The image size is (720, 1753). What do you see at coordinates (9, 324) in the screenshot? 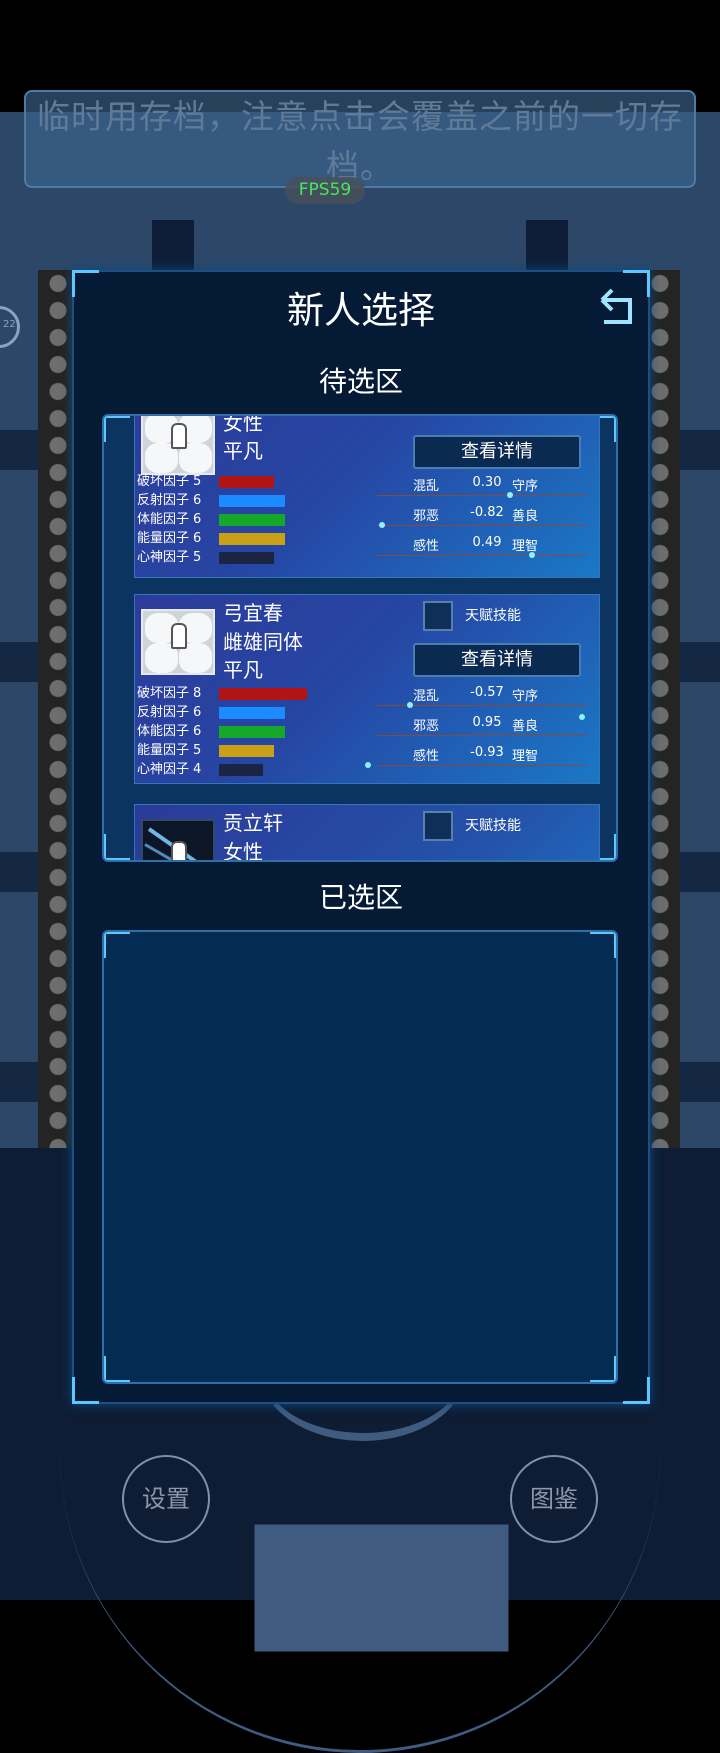
I see `side-round-label: 22` at bounding box center [9, 324].